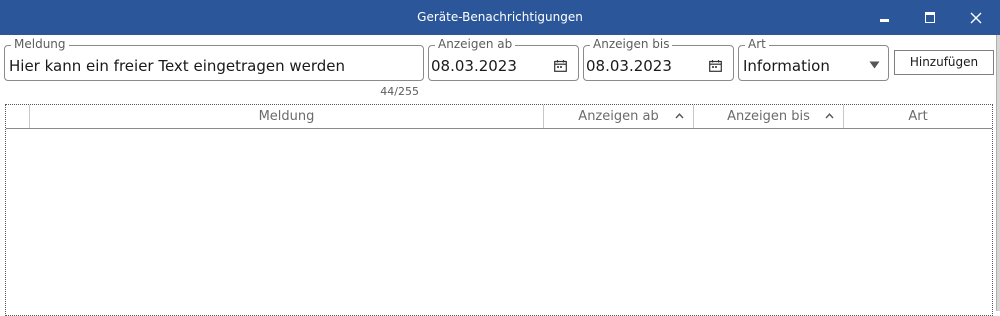  I want to click on meldung-label: Meldung, so click(40, 44).